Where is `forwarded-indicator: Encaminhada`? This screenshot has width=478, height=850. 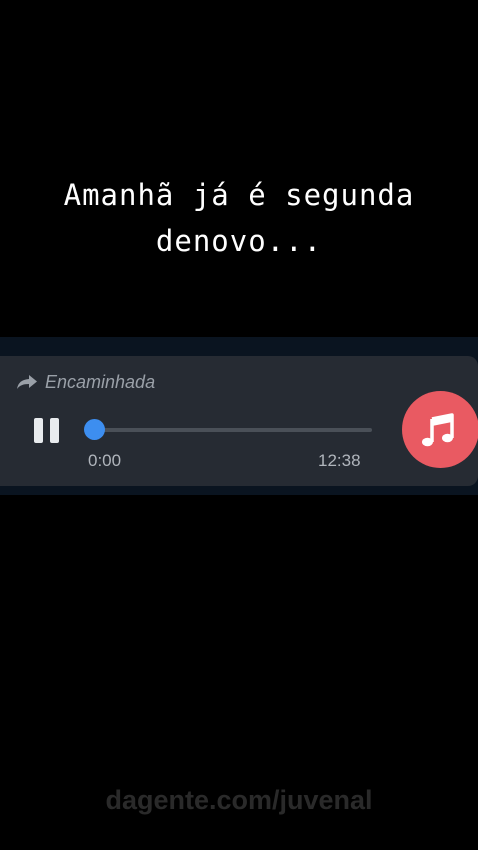 forwarded-indicator: Encaminhada is located at coordinates (85, 382).